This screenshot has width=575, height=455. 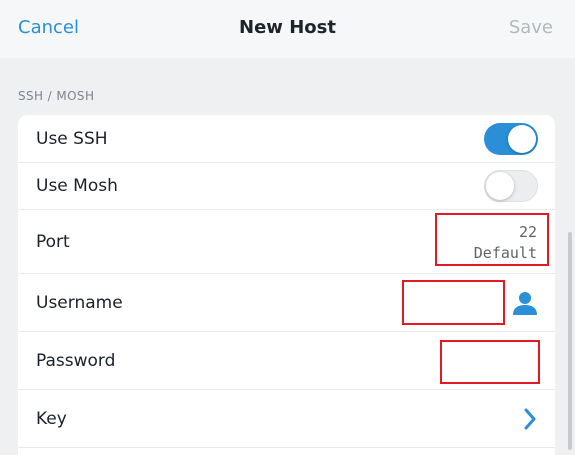 What do you see at coordinates (570, 341) in the screenshot?
I see `scrollbar` at bounding box center [570, 341].